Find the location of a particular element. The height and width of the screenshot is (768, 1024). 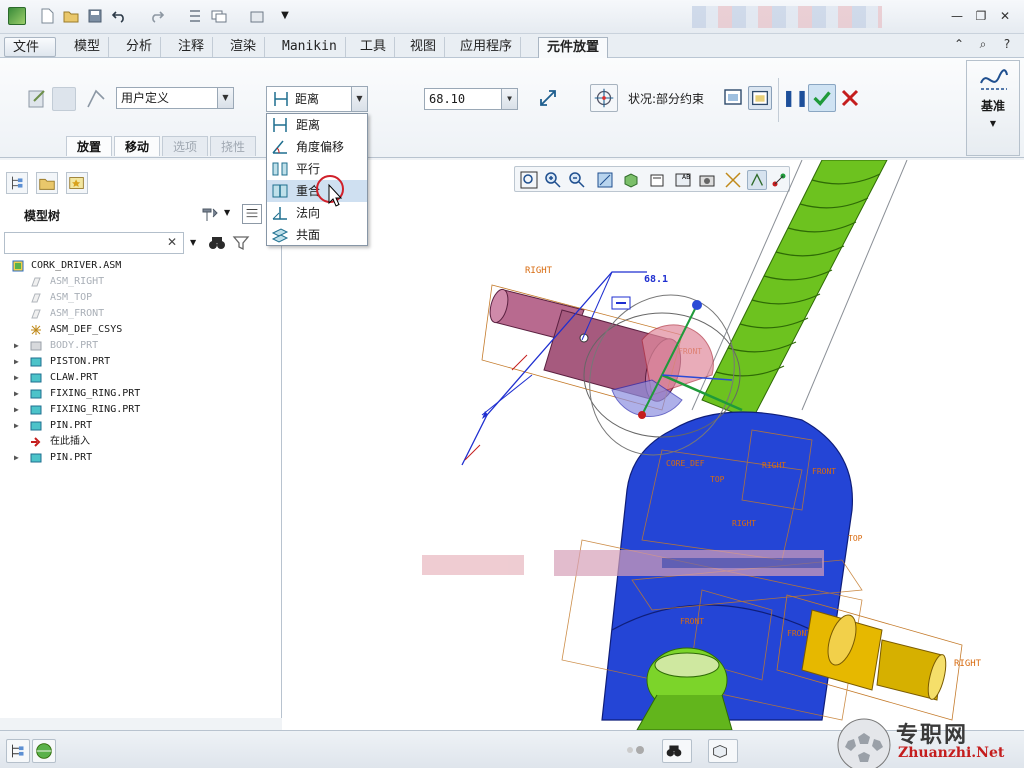

tree-row: ▶ BODY.PRT is located at coordinates (140, 346).